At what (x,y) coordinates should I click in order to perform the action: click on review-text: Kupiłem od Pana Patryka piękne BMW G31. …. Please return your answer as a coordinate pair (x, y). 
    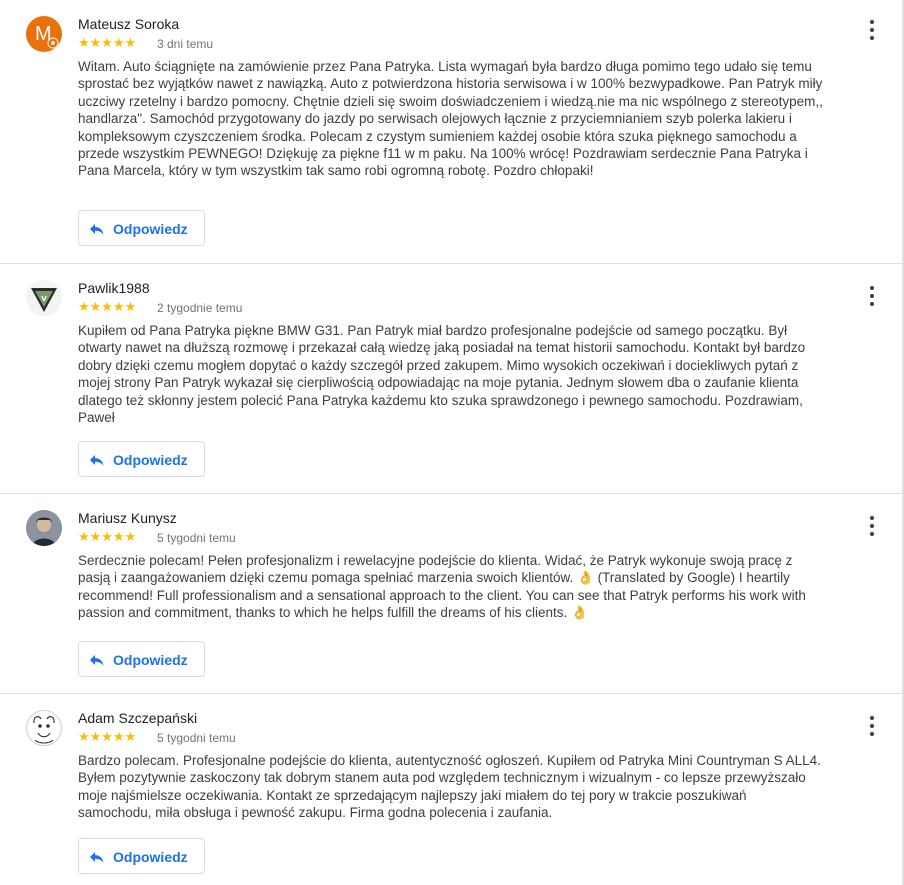
    Looking at the image, I should click on (442, 374).